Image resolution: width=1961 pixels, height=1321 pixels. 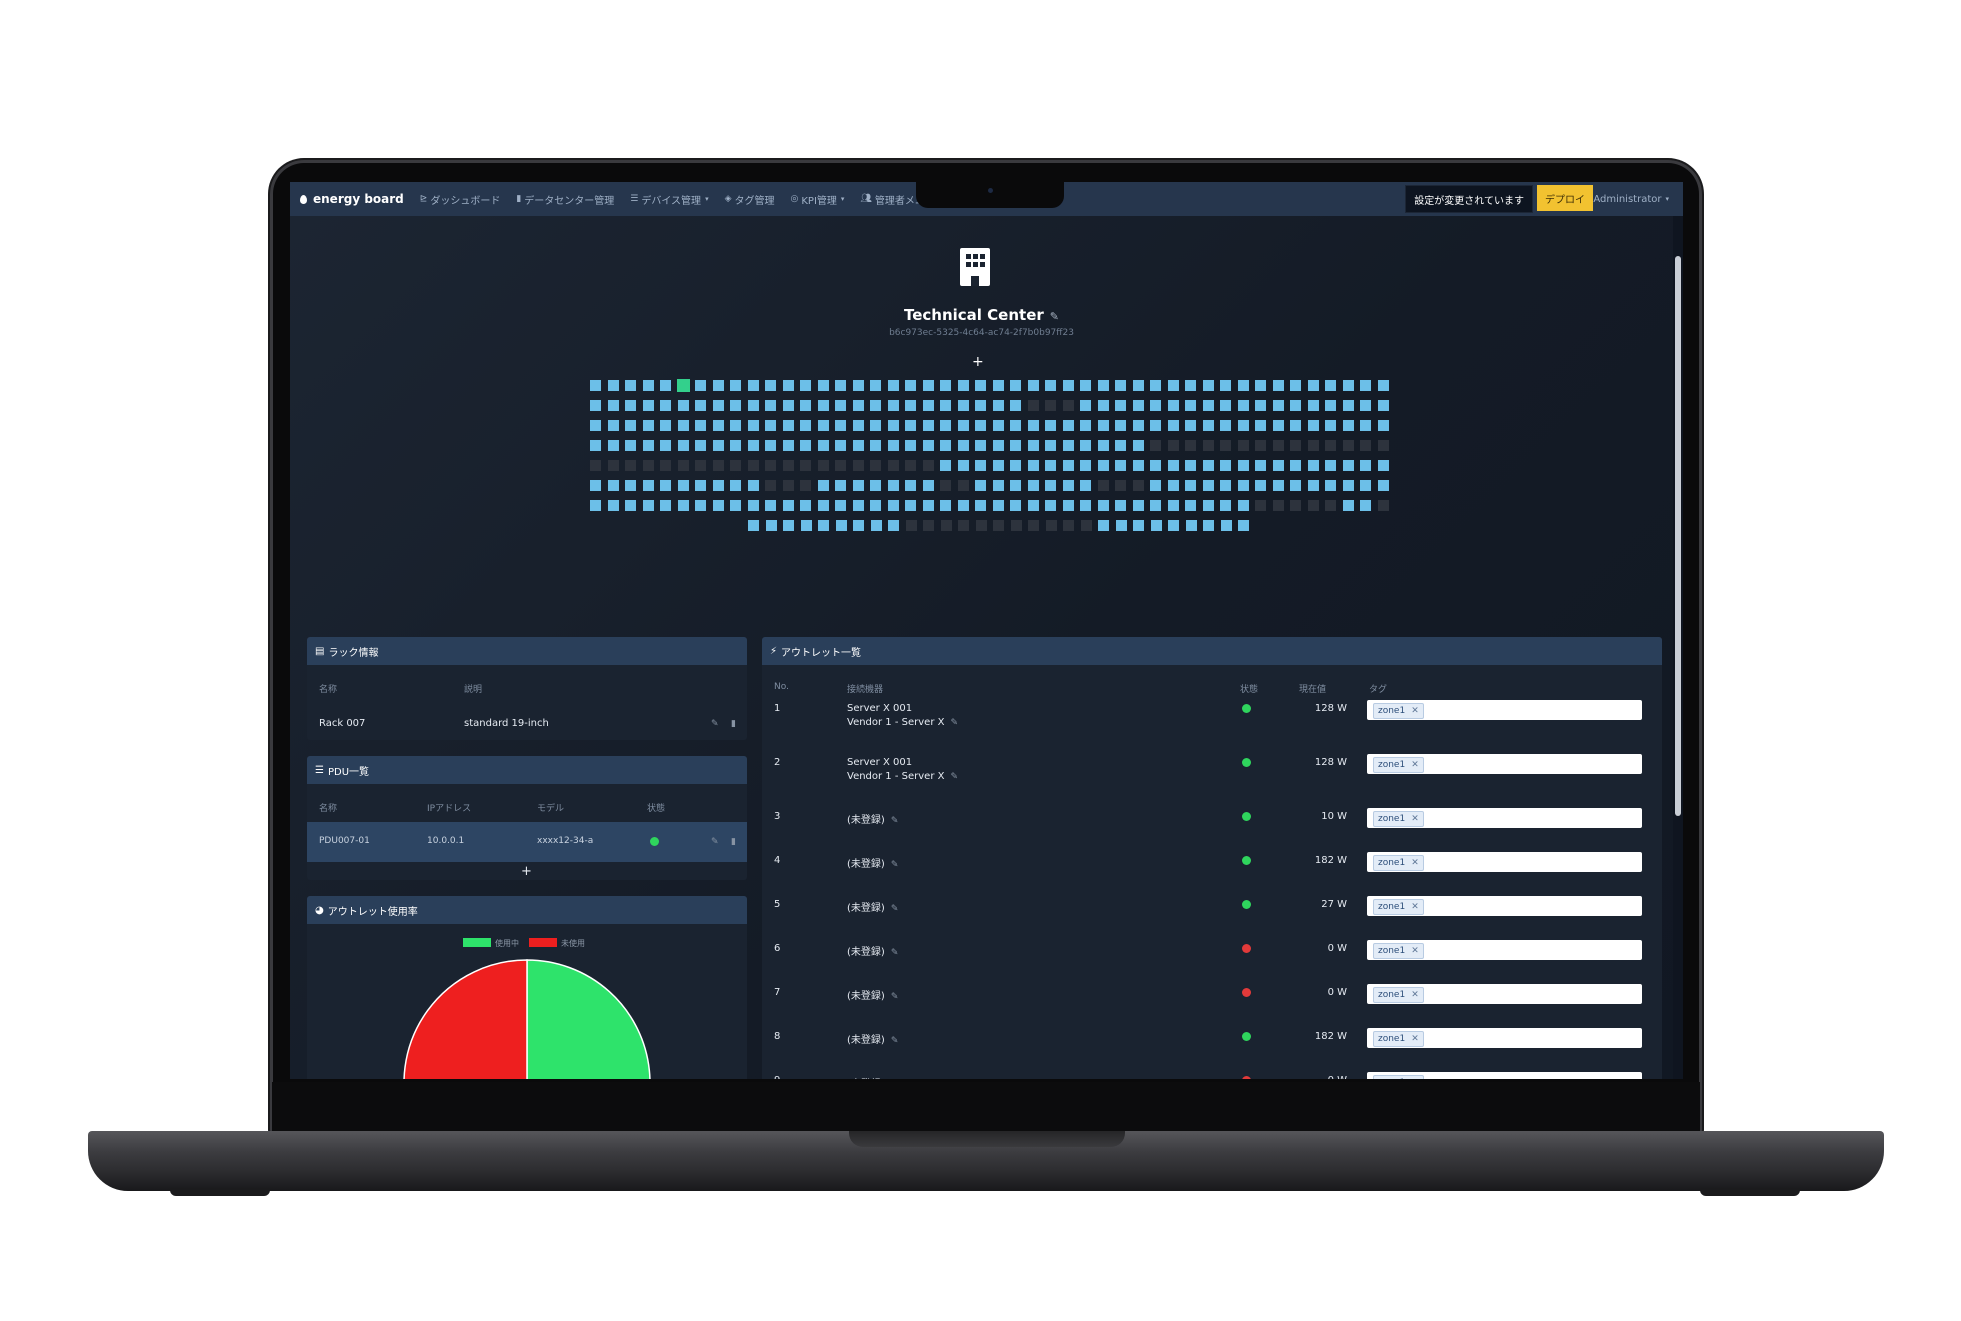 I want to click on nav-tags: ◈ タグ管理, so click(x=750, y=199).